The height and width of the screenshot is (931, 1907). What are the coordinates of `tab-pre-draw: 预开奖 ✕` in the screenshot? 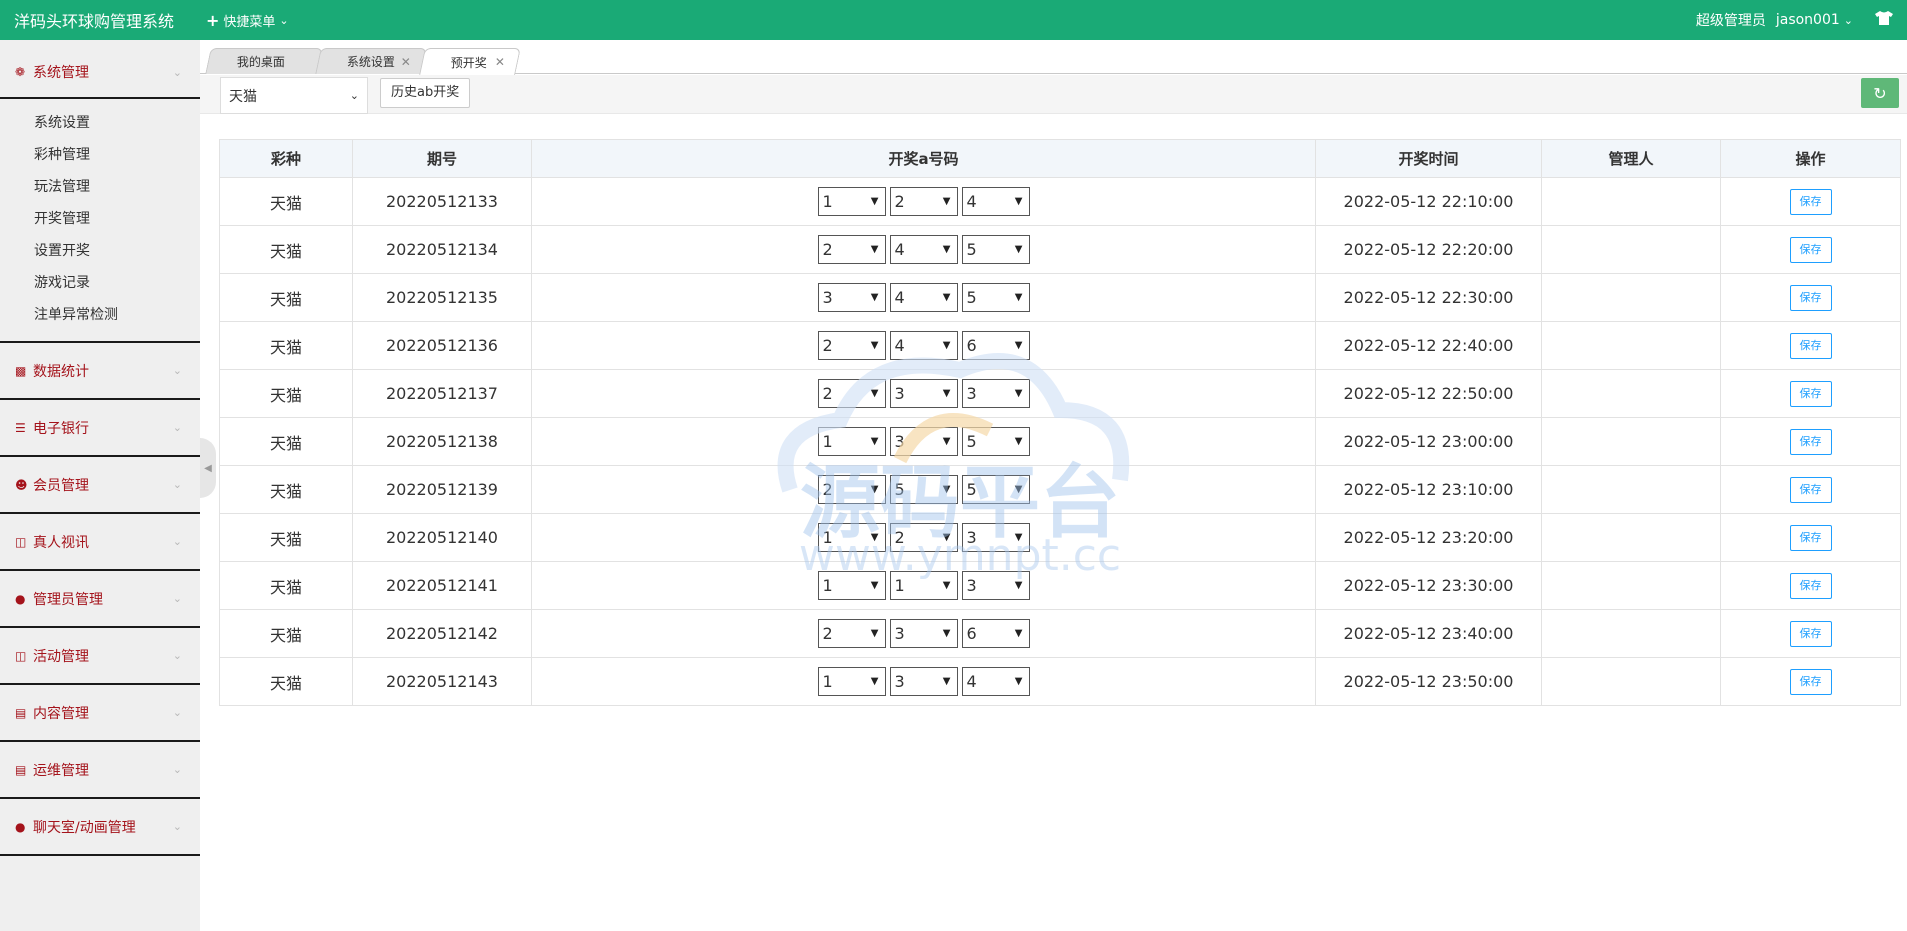 It's located at (470, 61).